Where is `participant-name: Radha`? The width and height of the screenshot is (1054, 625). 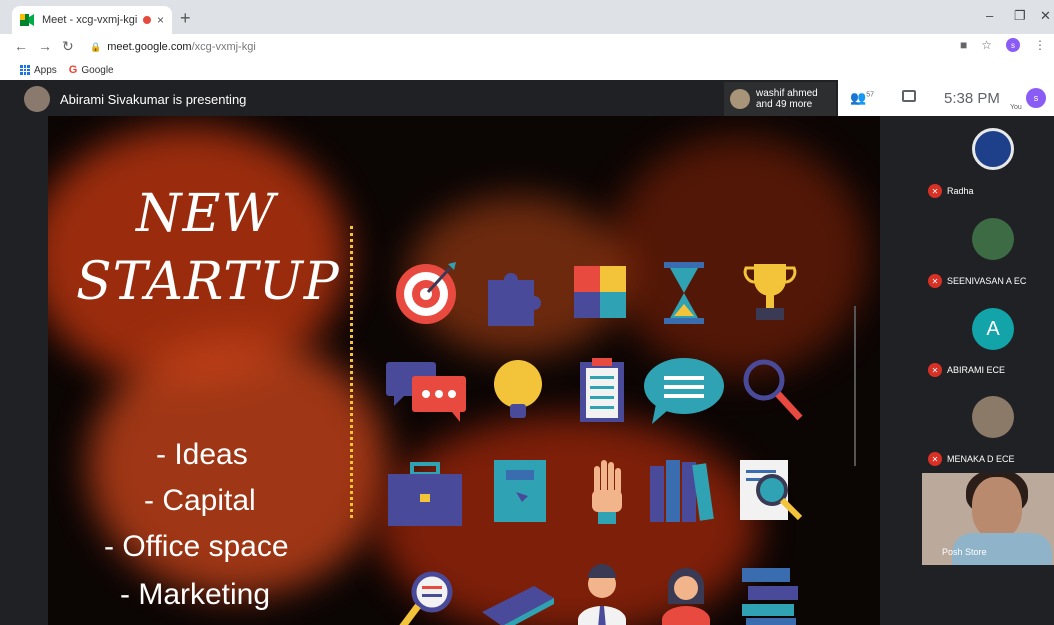 participant-name: Radha is located at coordinates (960, 191).